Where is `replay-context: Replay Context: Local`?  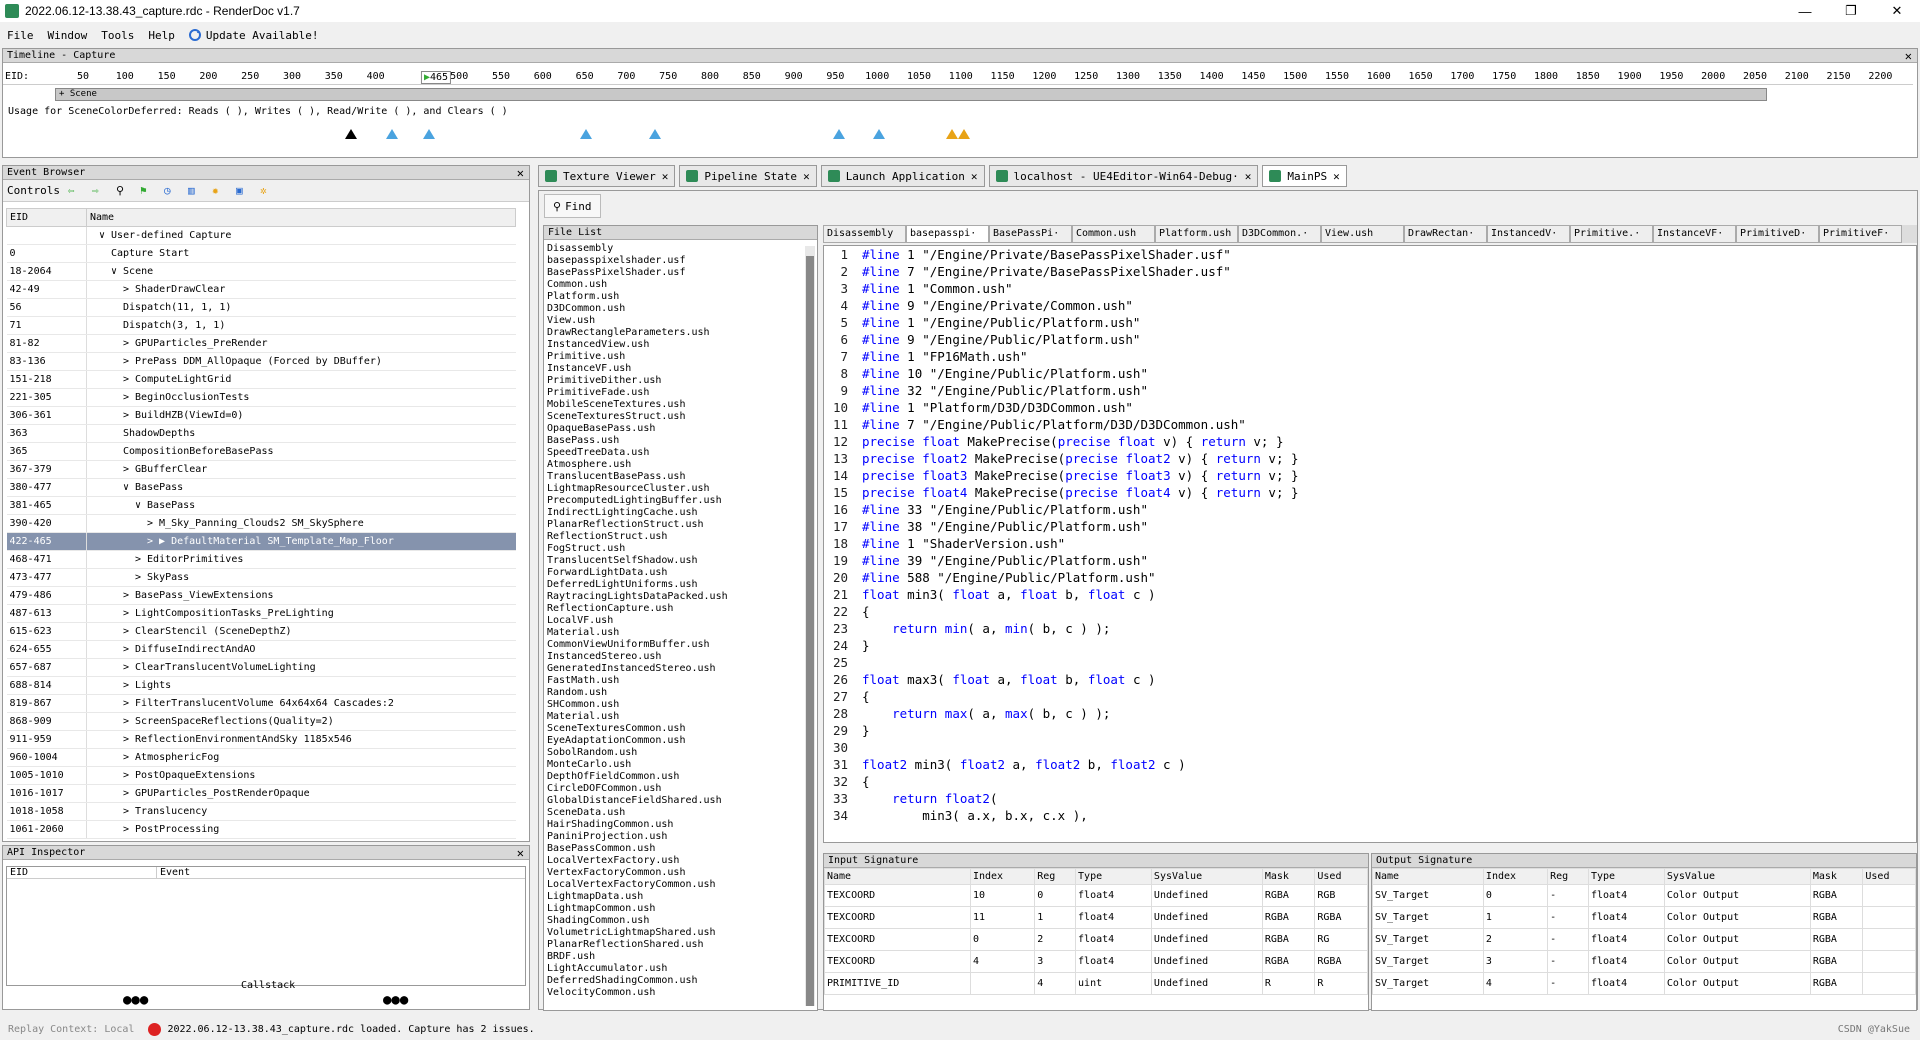
replay-context: Replay Context: Local is located at coordinates (71, 1029).